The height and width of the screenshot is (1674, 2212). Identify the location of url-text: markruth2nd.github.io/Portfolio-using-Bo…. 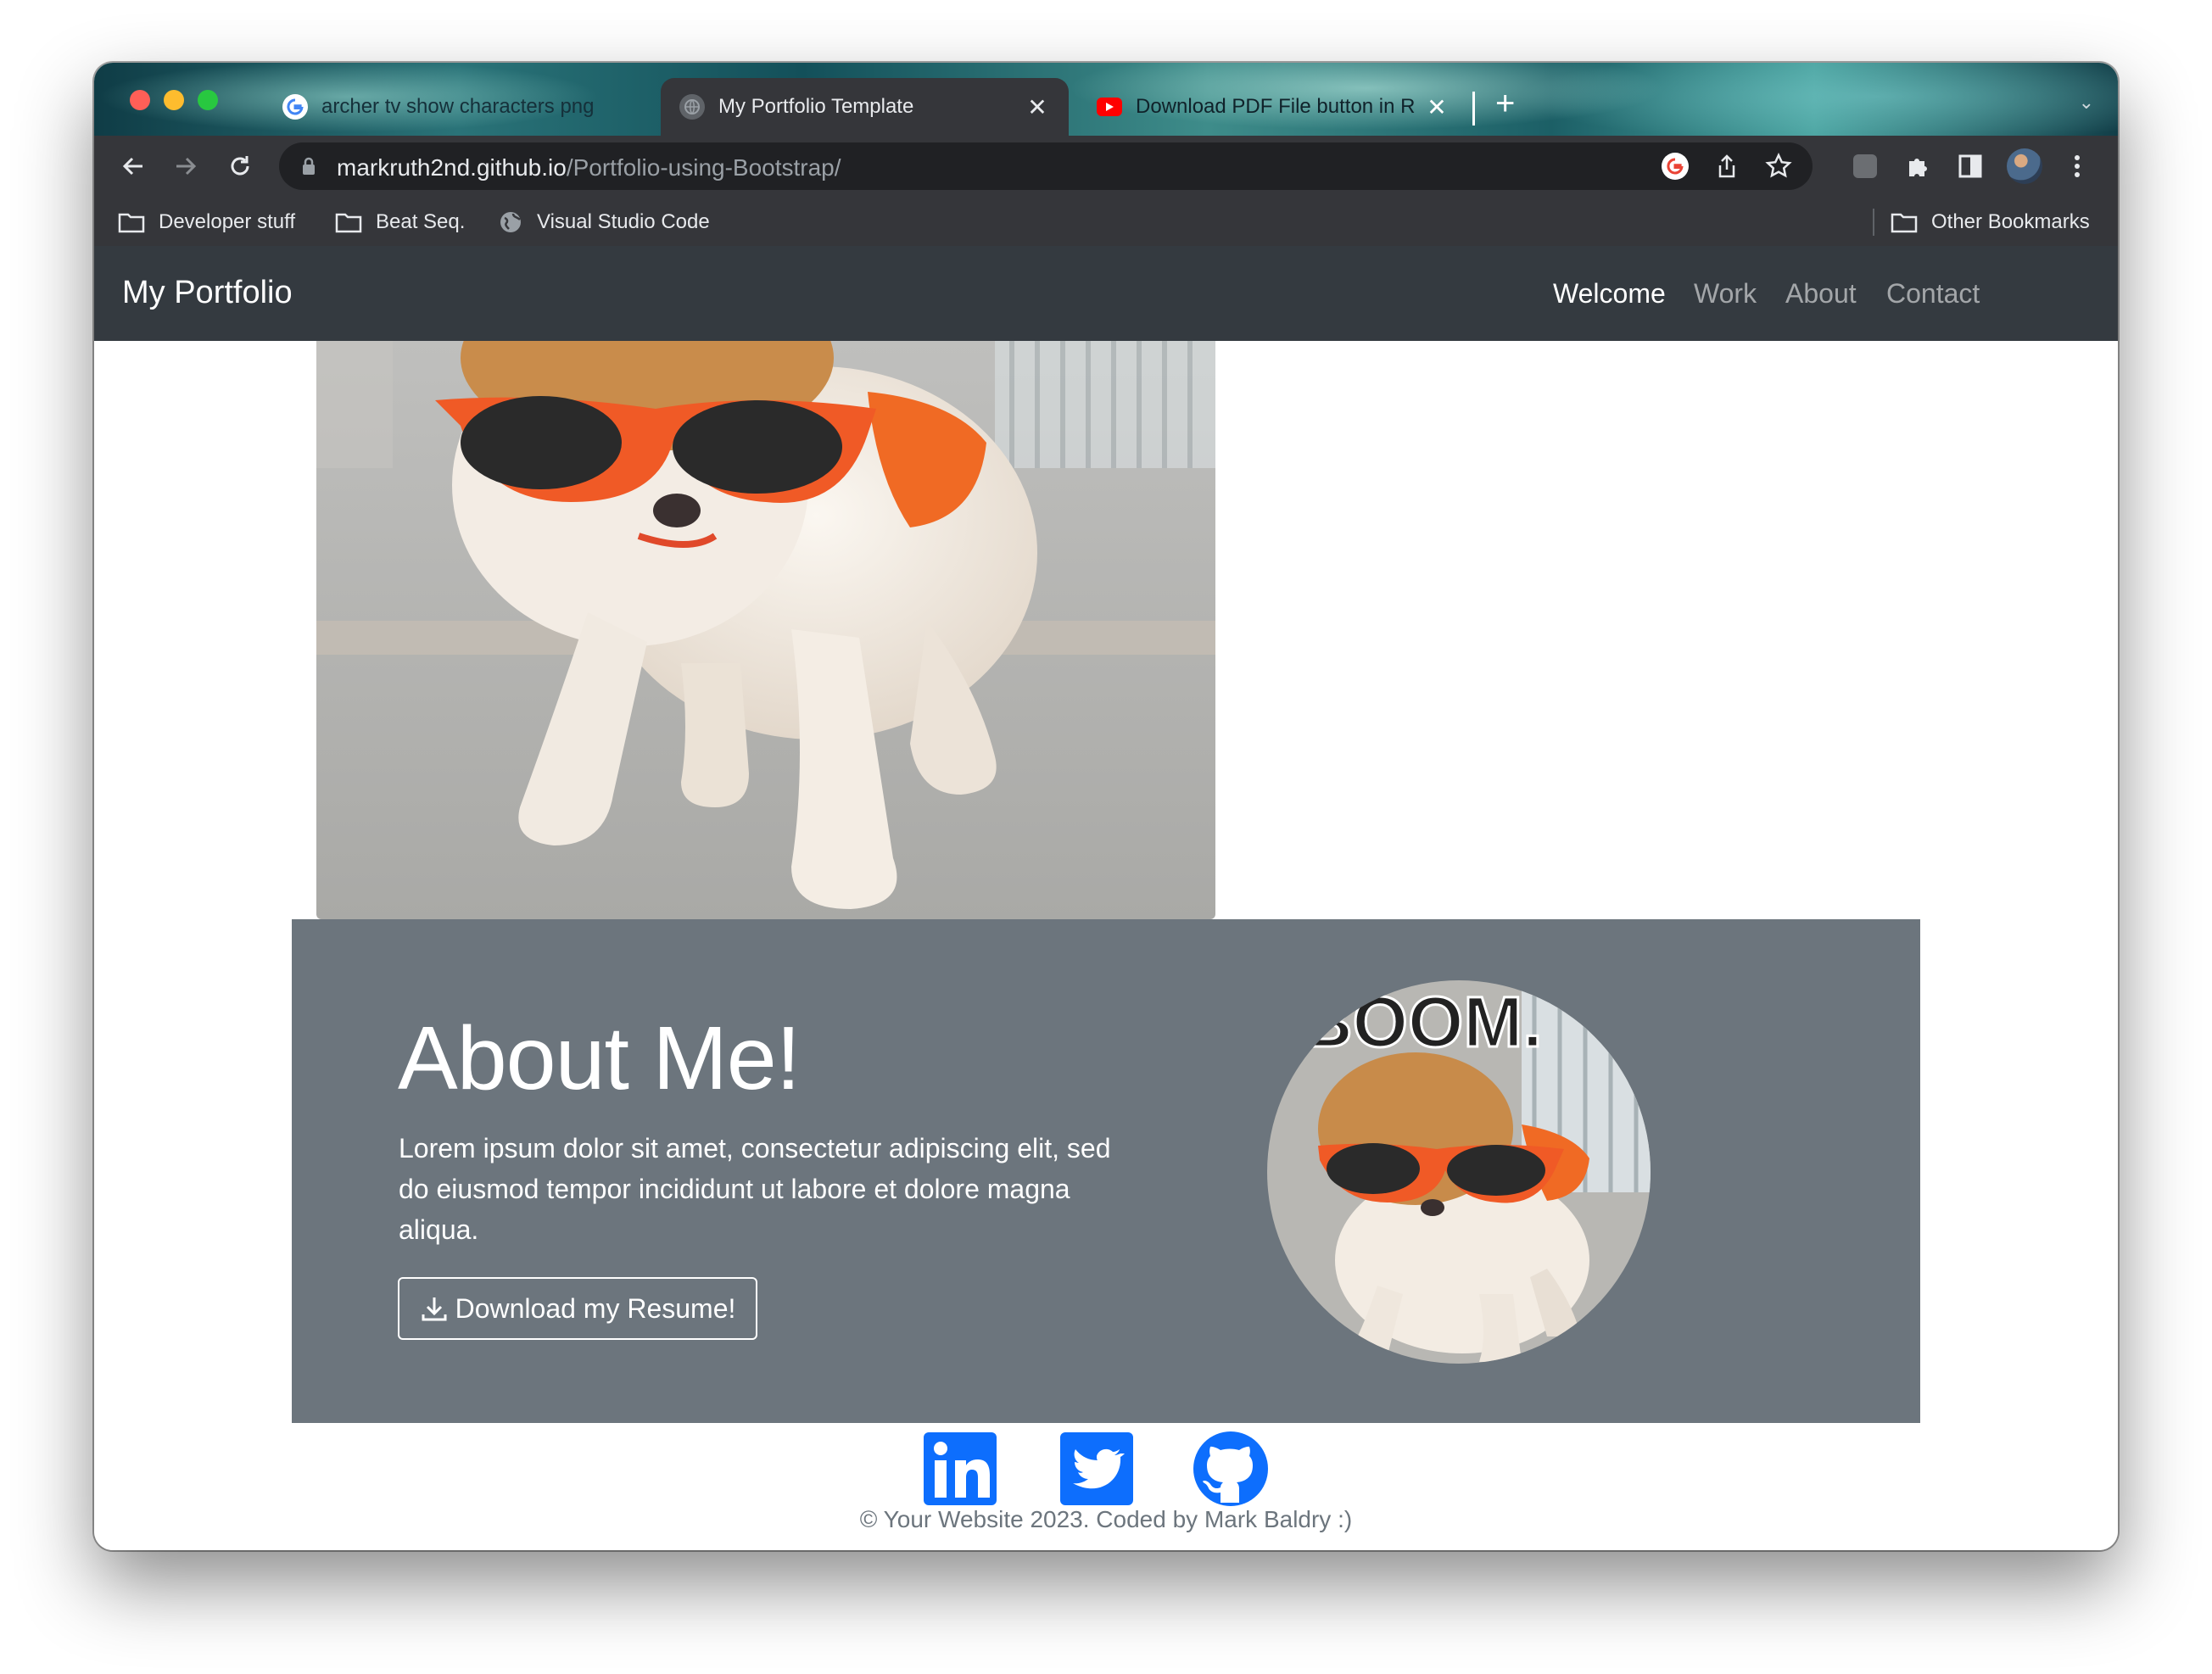
(589, 167).